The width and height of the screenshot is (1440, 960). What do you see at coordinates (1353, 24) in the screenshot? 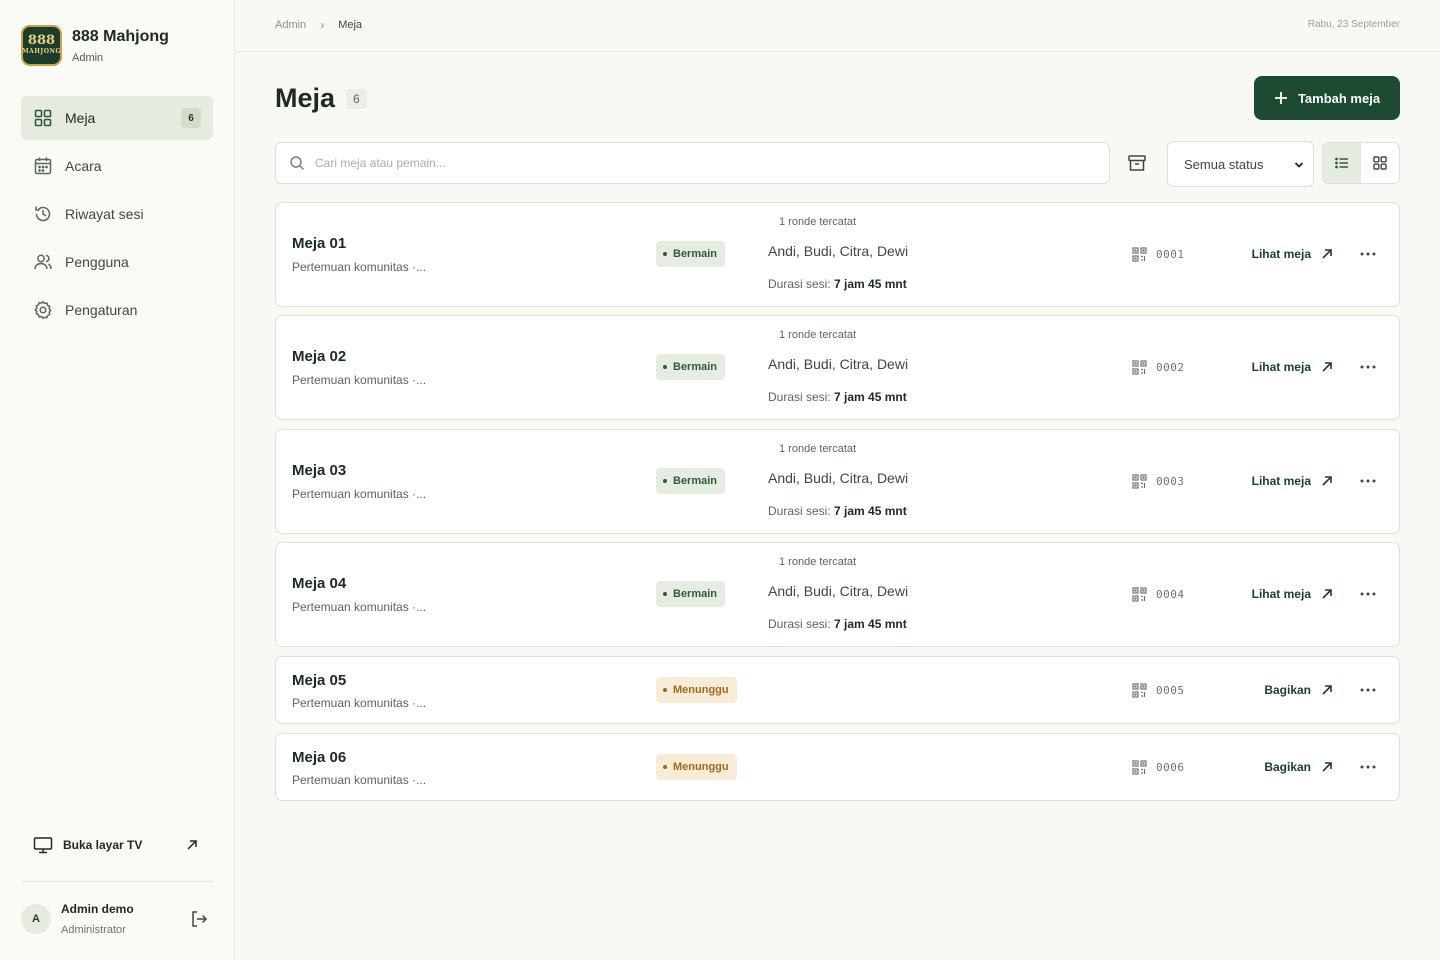
I see `current-date: Rabu, 23 September` at bounding box center [1353, 24].